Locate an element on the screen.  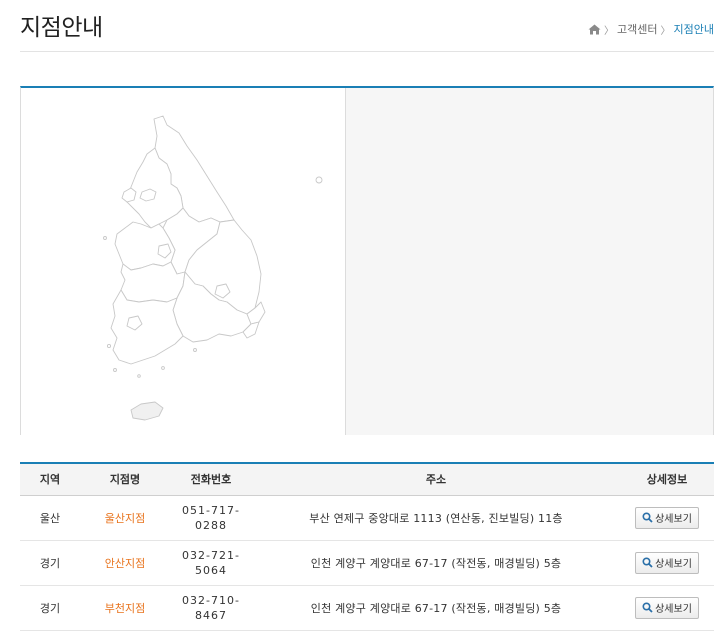
breadcrumb-item-customer-center: 고객센터 is located at coordinates (637, 29).